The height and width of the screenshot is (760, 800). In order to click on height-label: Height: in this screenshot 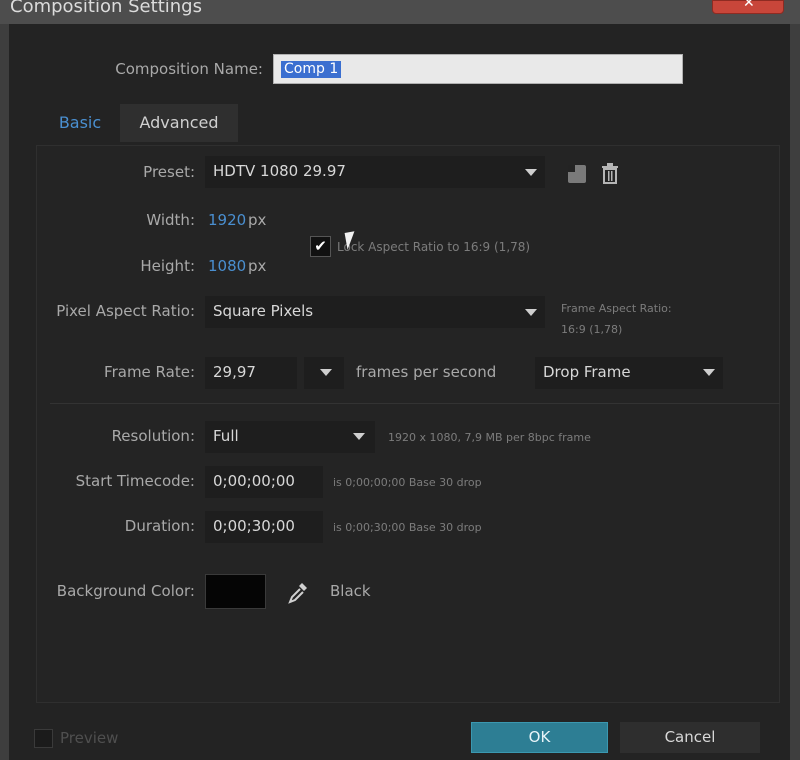, I will do `click(167, 266)`.